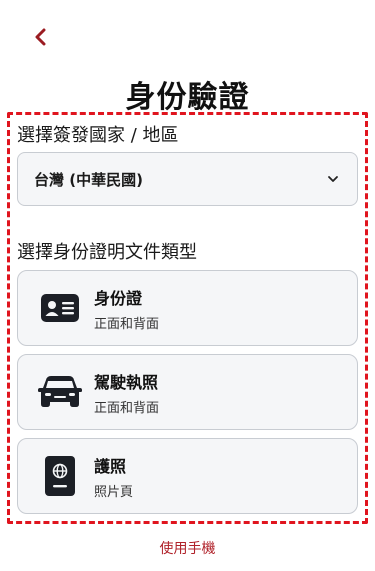  Describe the element at coordinates (187, 97) in the screenshot. I see `page-title: 身份驗證` at that location.